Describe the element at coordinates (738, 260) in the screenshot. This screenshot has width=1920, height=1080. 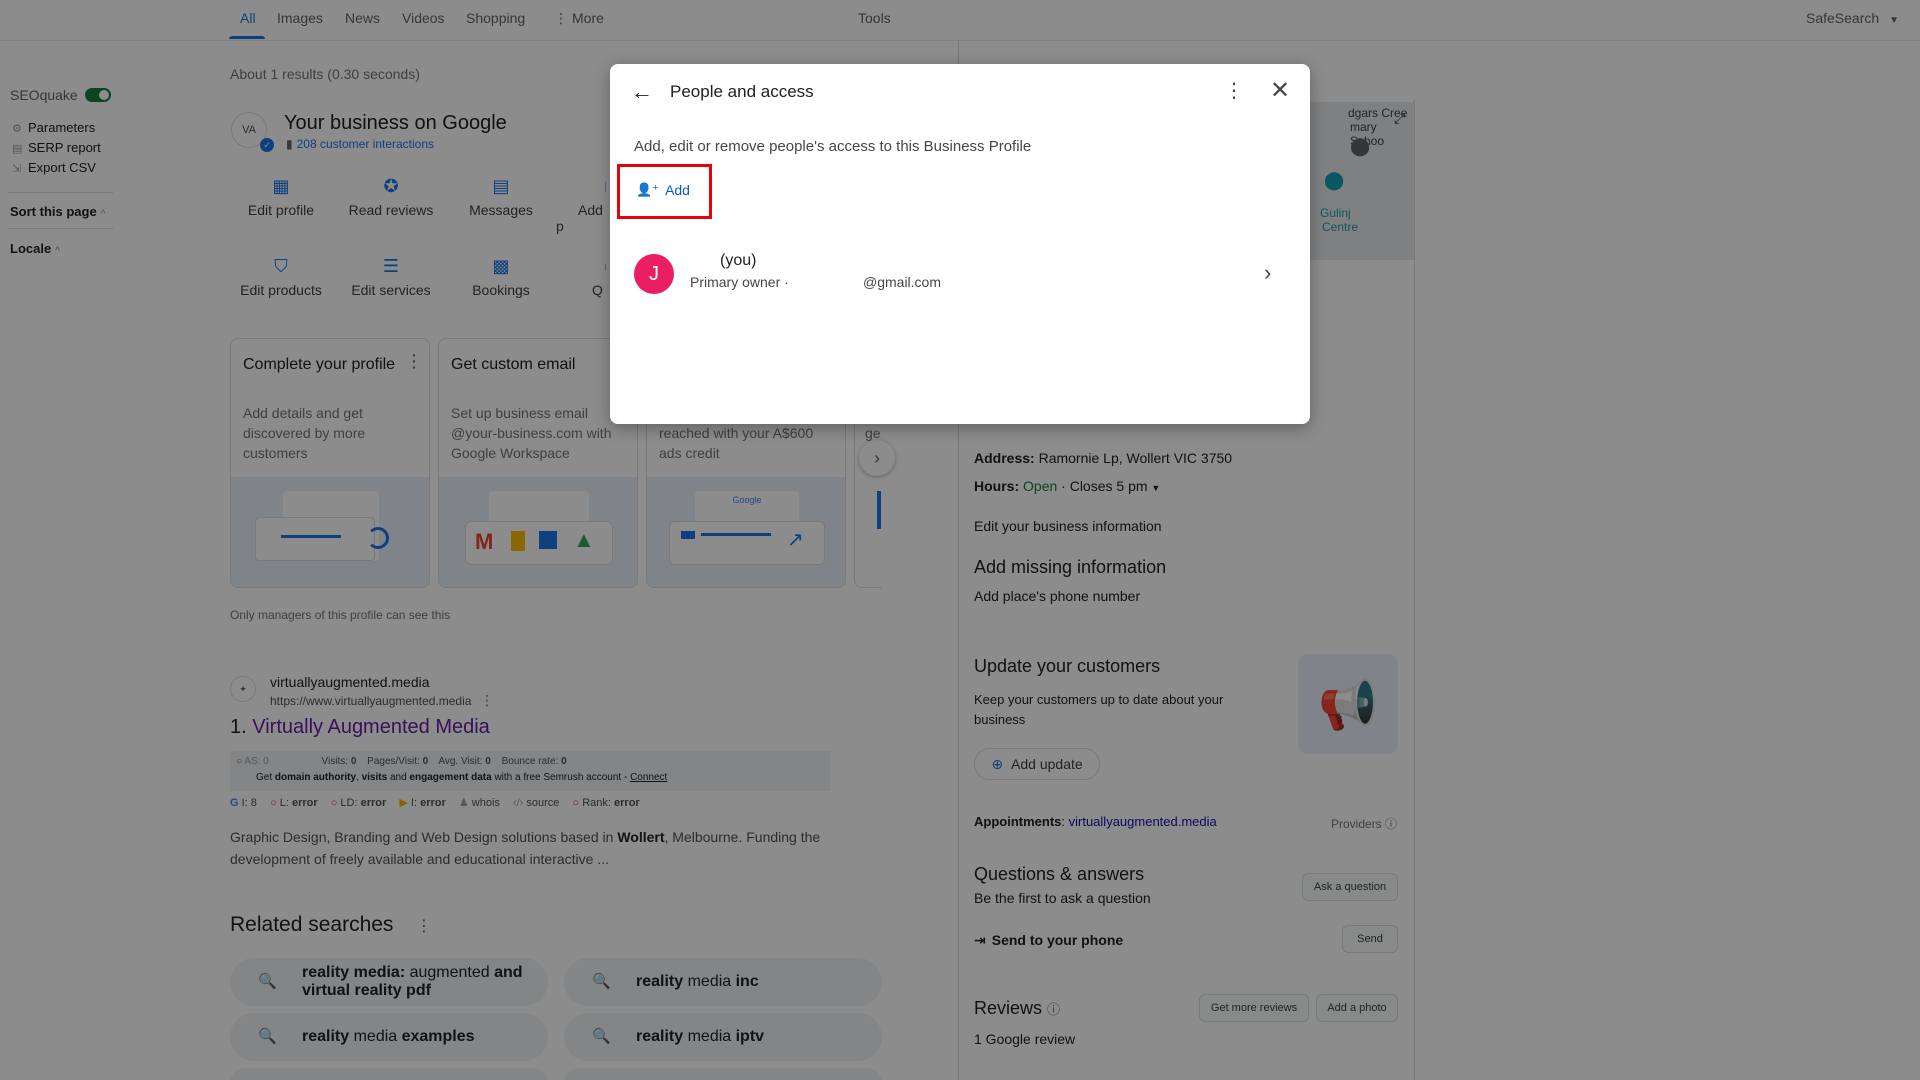
I see `person-name: (you)` at that location.